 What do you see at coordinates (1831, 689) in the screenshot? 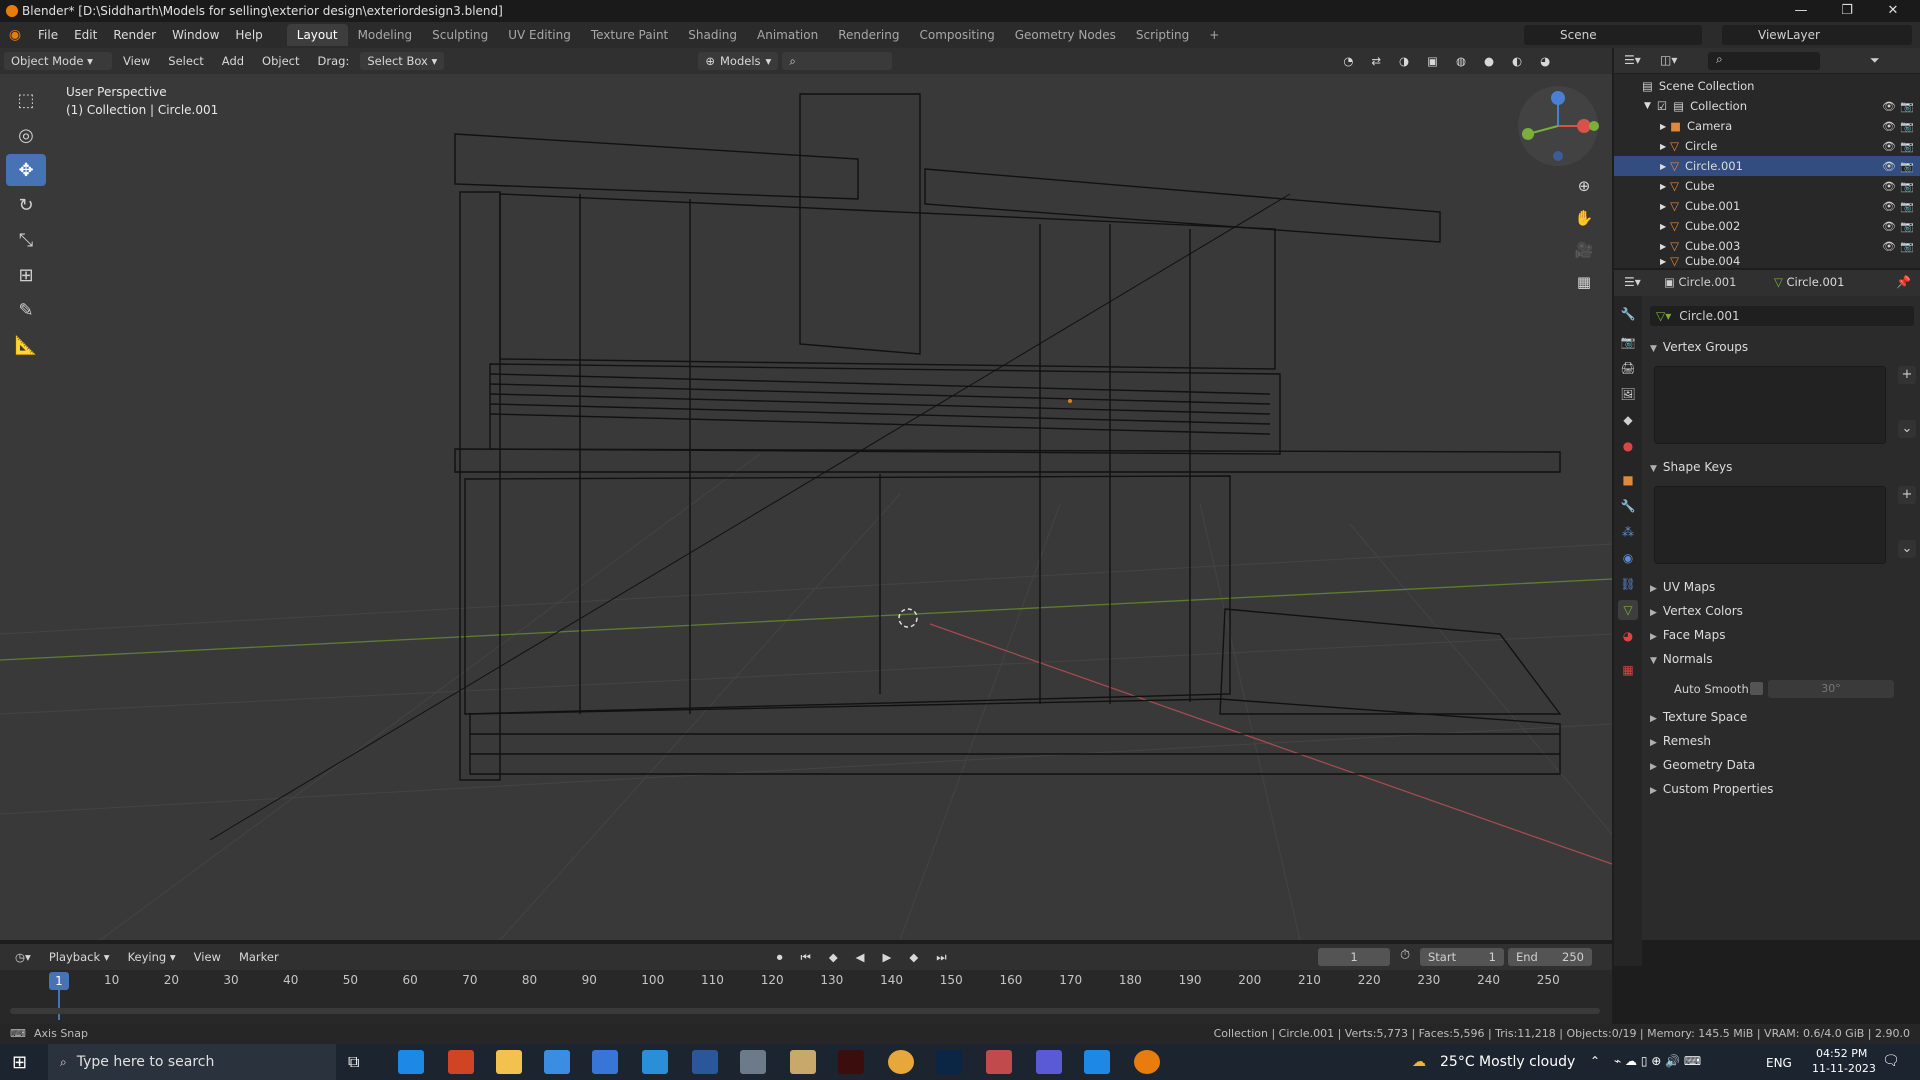
I see `auto-smooth-angle-field: 30°` at bounding box center [1831, 689].